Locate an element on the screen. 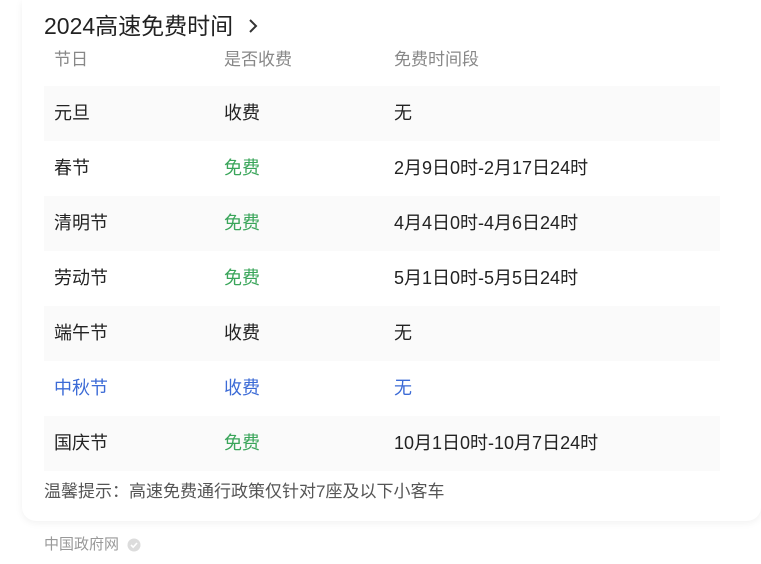 The height and width of the screenshot is (564, 761). holiday-cell: 清明节 is located at coordinates (81, 223).